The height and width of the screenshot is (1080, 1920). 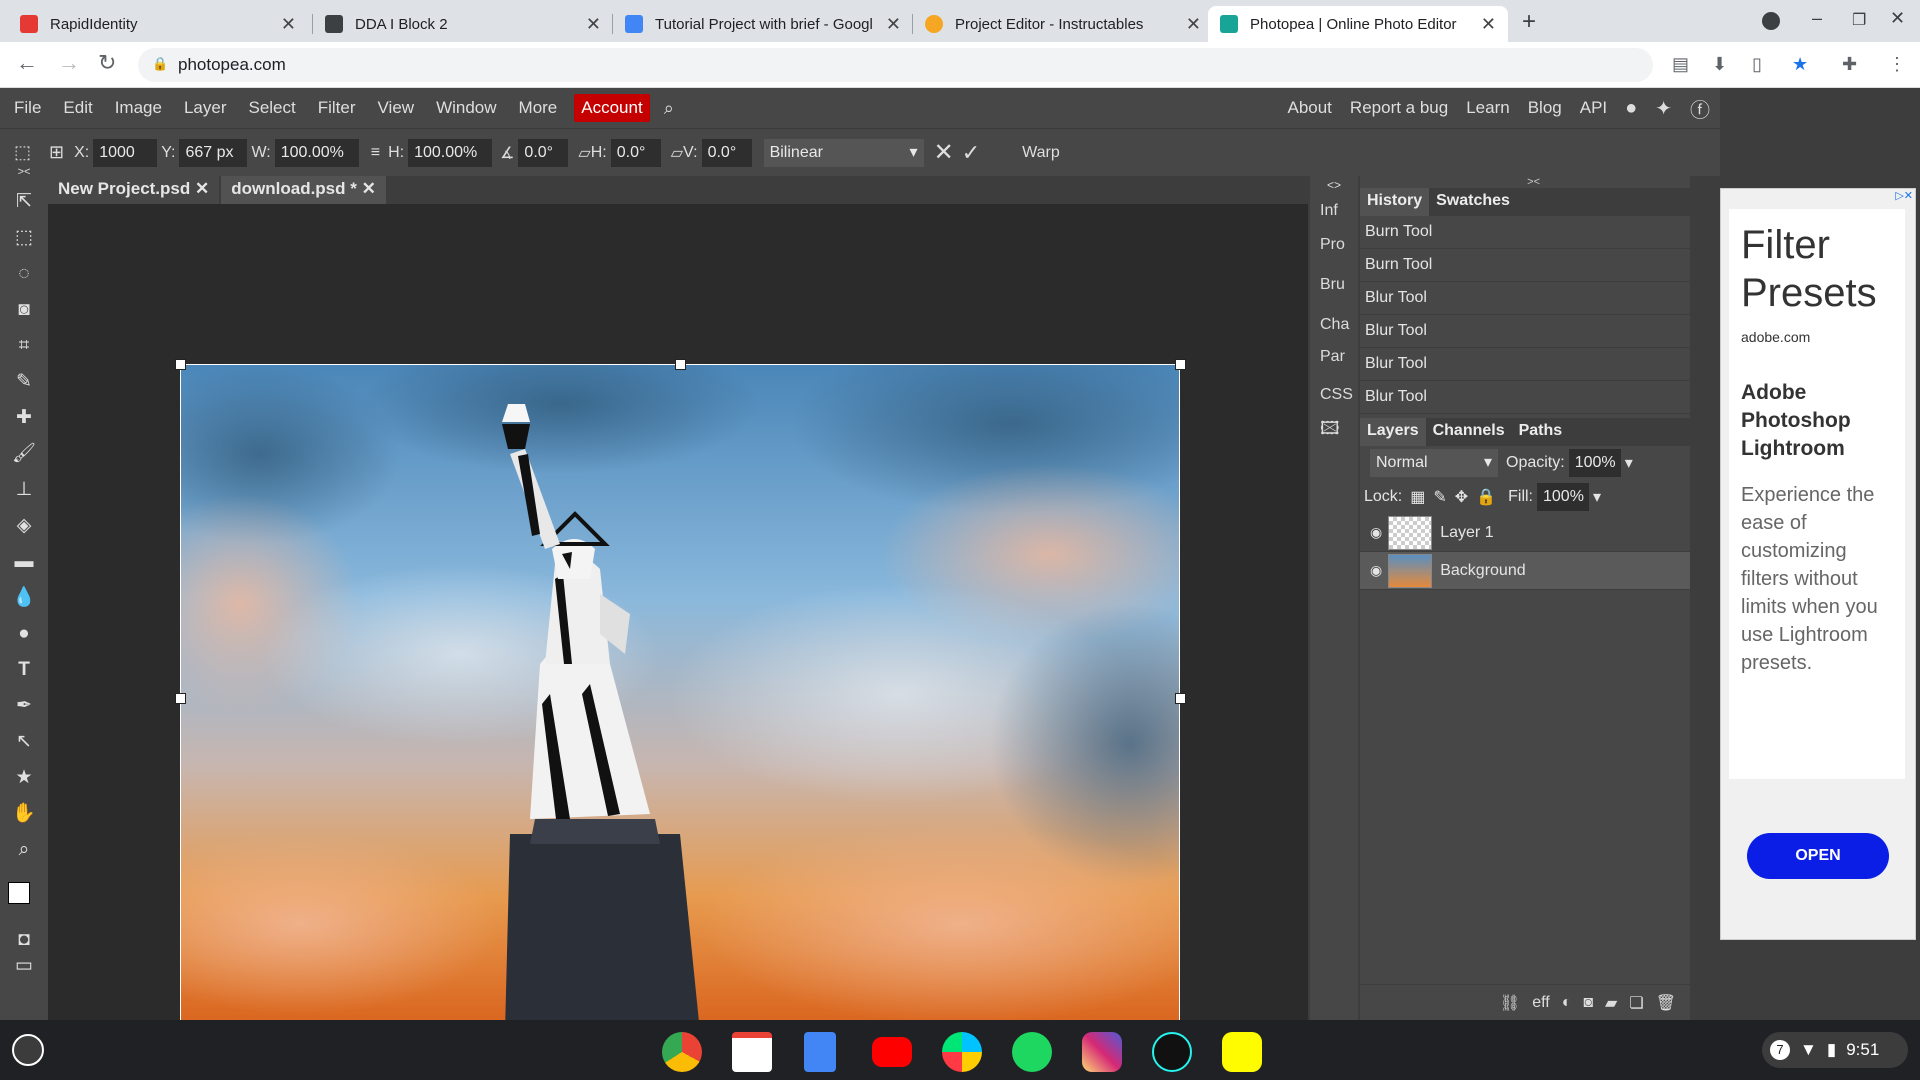 I want to click on menu-report-bug: Report a bug, so click(x=1399, y=108).